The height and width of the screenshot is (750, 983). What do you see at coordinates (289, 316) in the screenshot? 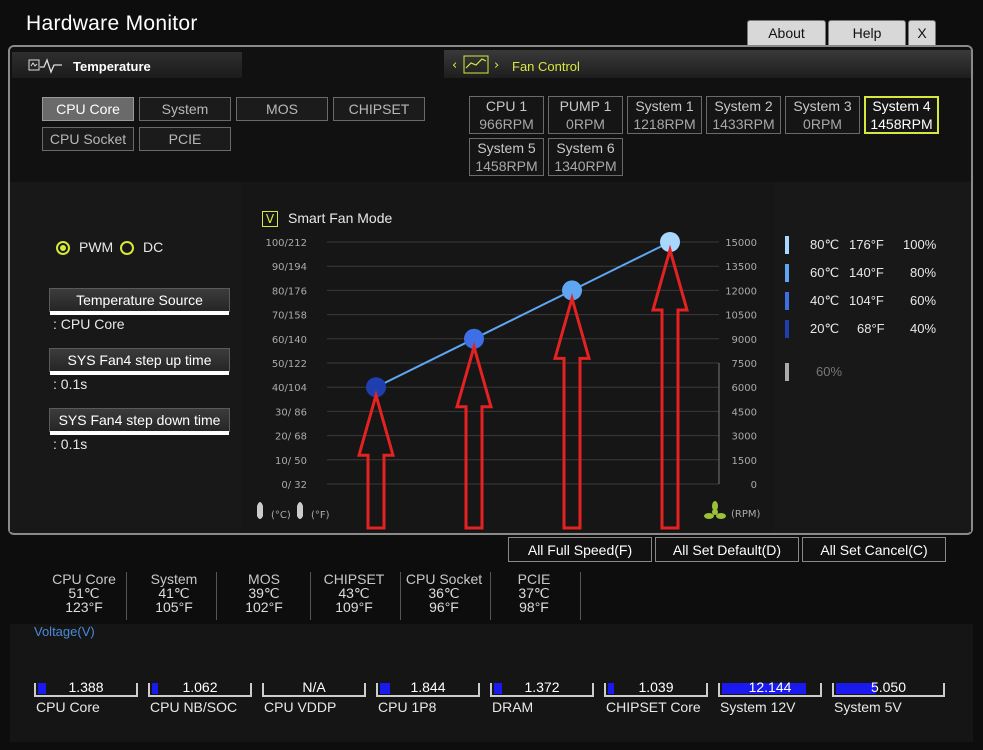
I see `y-left-tick-label: 70/158` at bounding box center [289, 316].